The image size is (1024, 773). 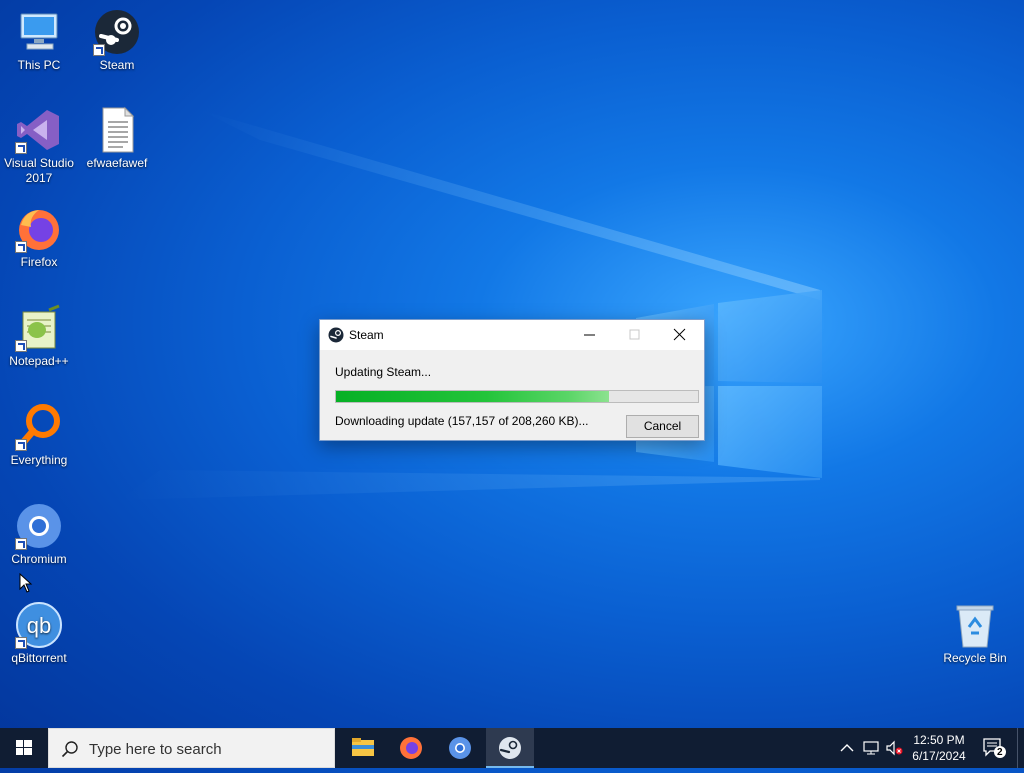 I want to click on desktop-icon-notepad-plus-plus: Notepad++, so click(x=39, y=336).